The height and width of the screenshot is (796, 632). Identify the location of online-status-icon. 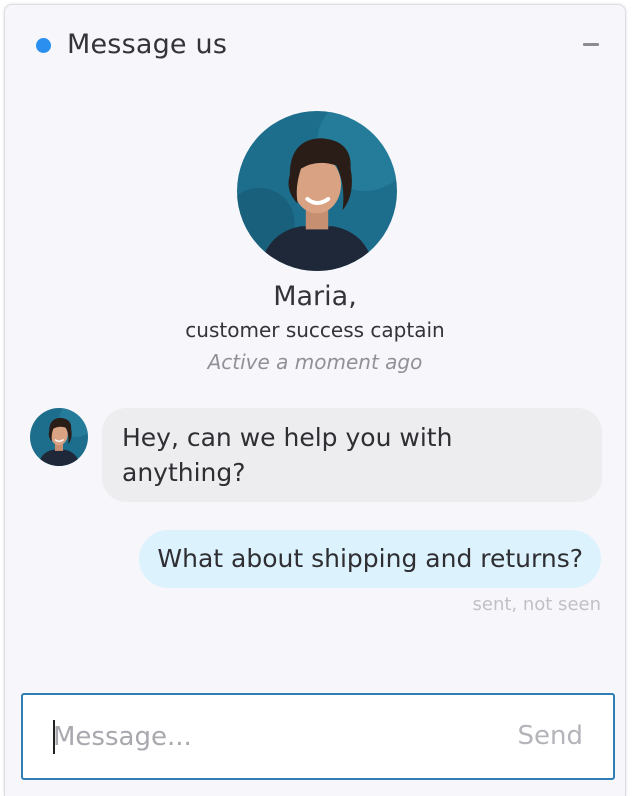
(43, 45).